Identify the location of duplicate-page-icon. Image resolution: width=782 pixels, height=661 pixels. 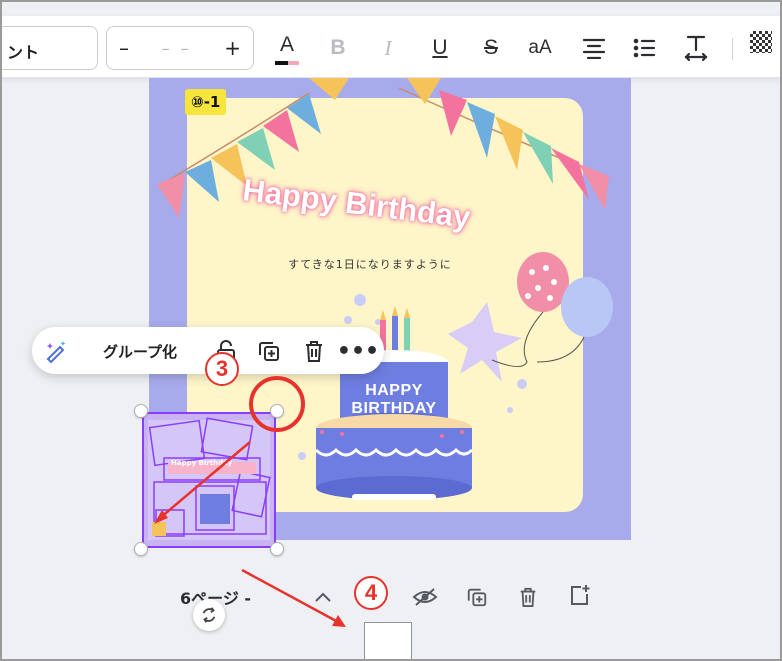
(477, 597).